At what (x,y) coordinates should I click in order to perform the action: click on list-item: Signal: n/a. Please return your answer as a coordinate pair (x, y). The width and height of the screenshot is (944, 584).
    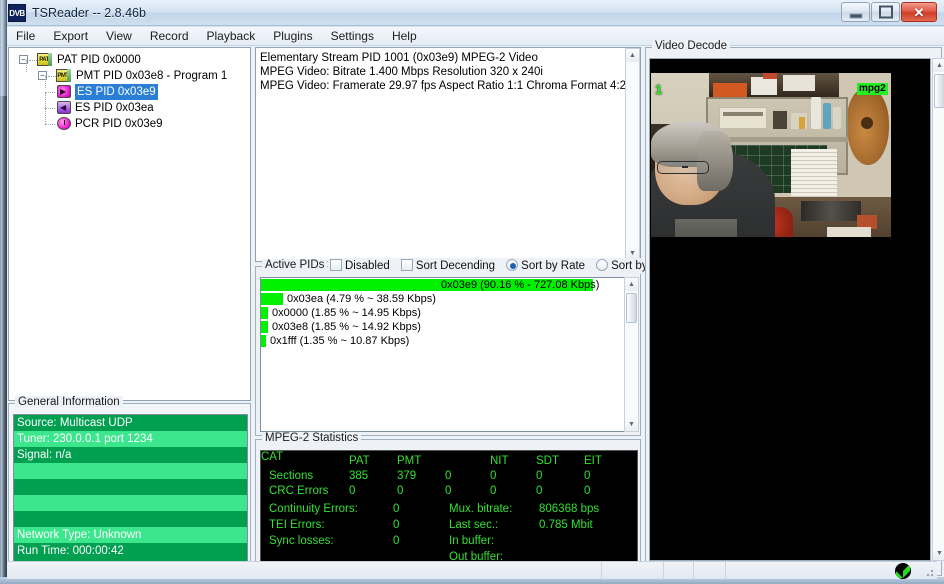
    Looking at the image, I should click on (130, 455).